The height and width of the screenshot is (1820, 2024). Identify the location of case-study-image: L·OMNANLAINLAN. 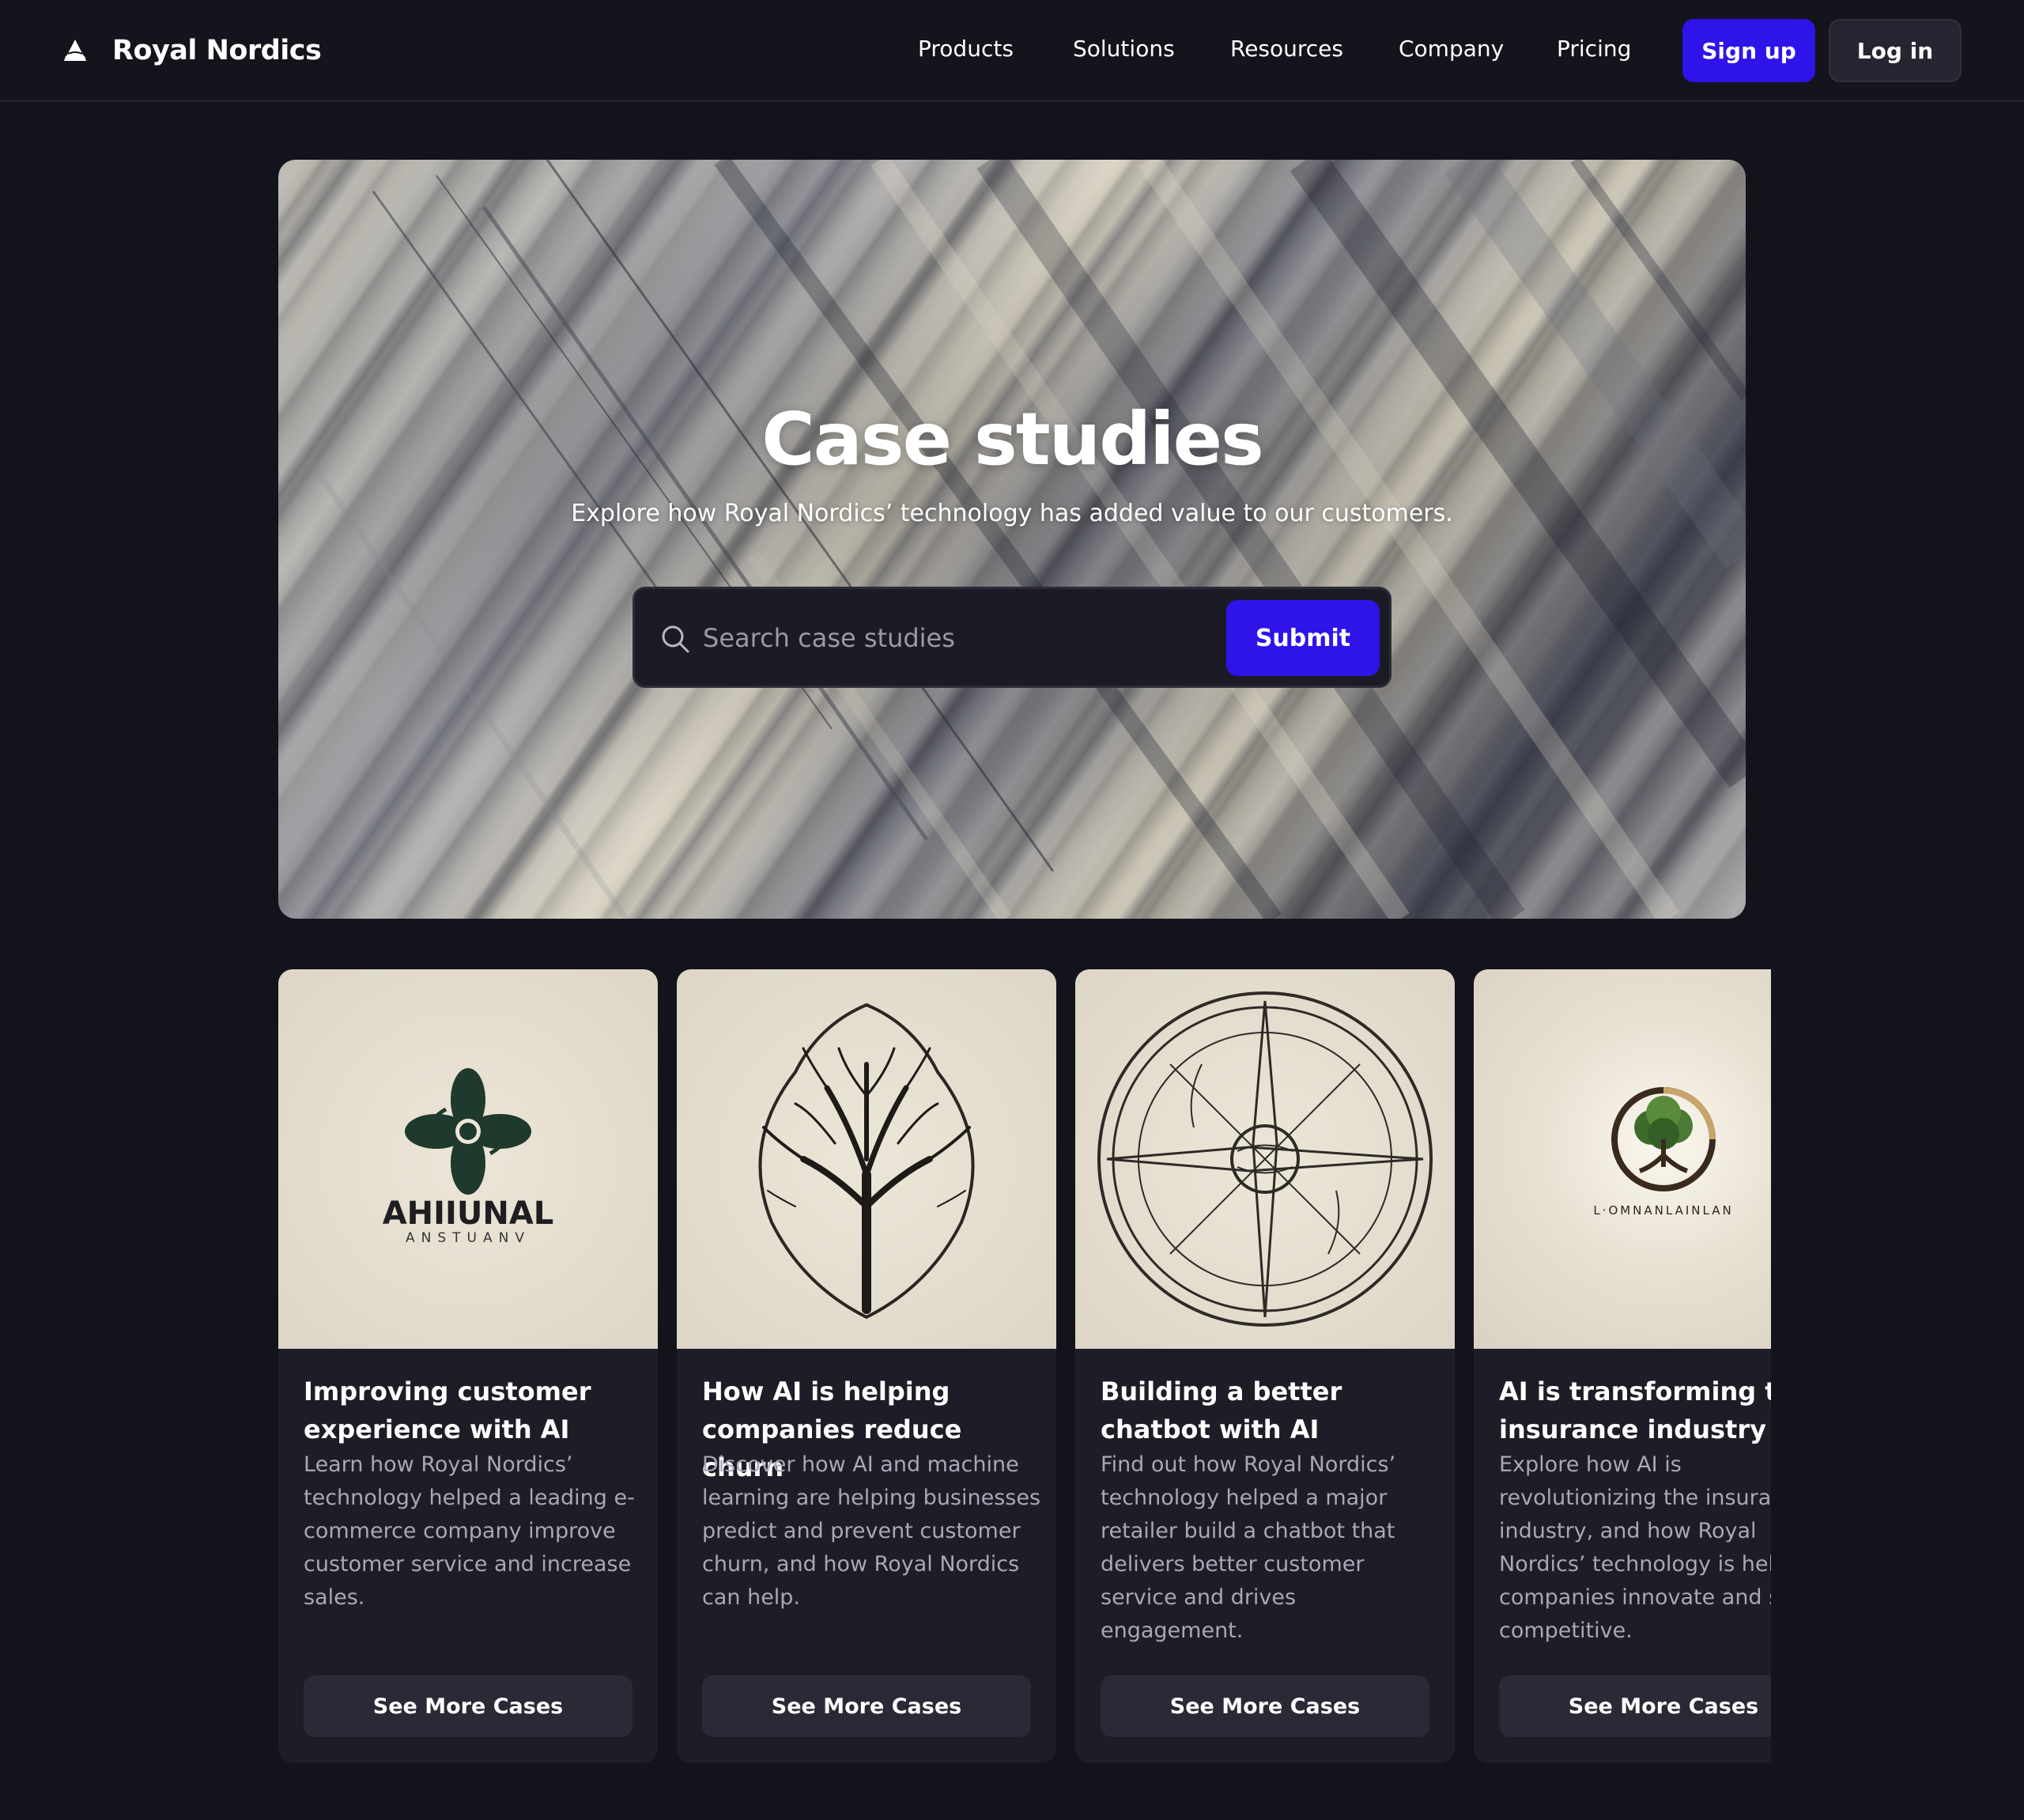
(1623, 1159).